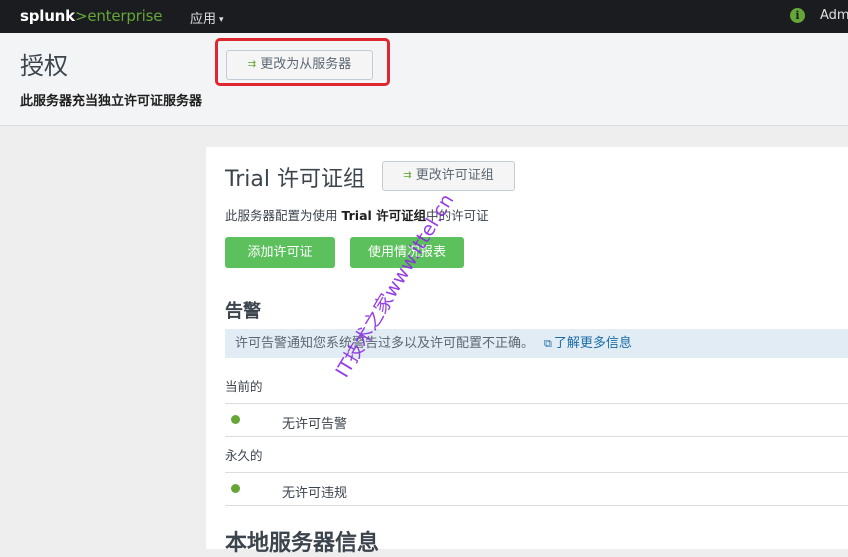 Image resolution: width=848 pixels, height=557 pixels. What do you see at coordinates (384, 215) in the screenshot?
I see `config-group-name: Trial 许可证组` at bounding box center [384, 215].